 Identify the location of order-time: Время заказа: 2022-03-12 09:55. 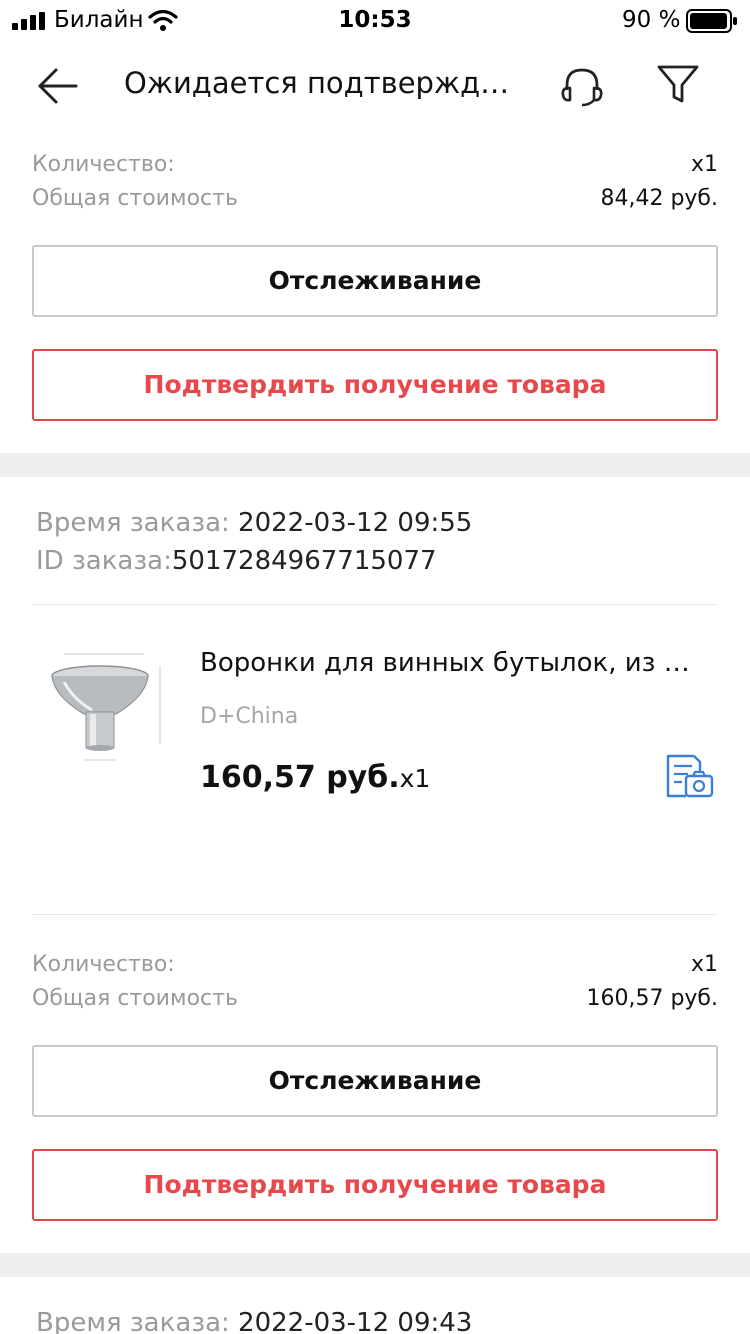
(254, 523).